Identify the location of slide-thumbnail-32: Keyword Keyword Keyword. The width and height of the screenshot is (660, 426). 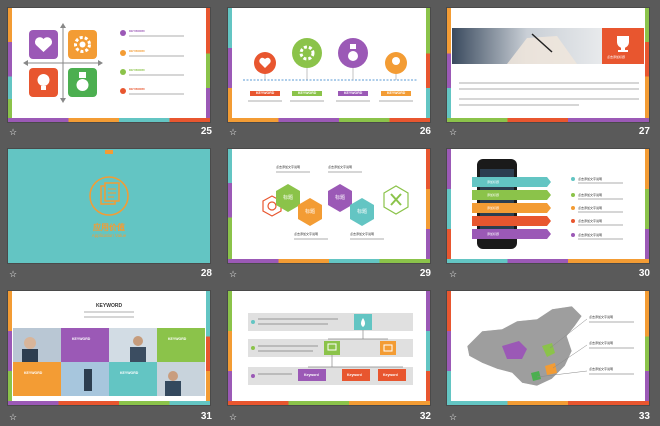
(329, 348).